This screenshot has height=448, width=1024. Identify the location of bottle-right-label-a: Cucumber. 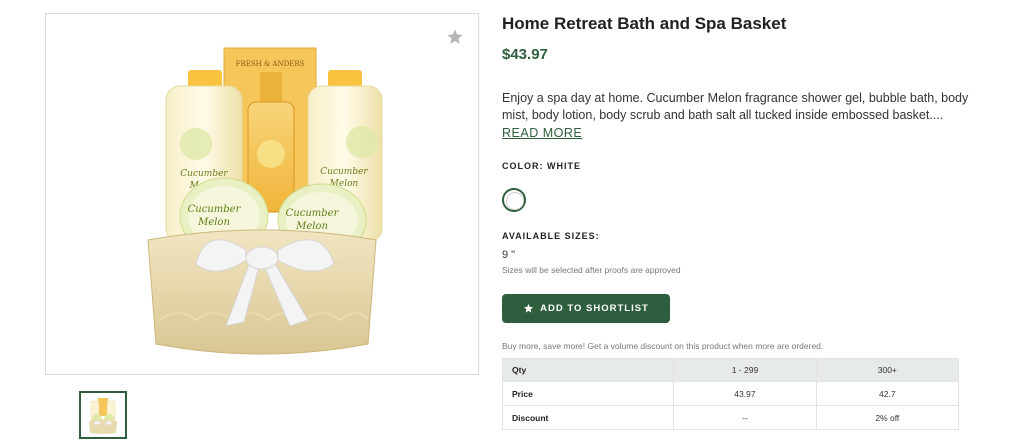
(344, 172).